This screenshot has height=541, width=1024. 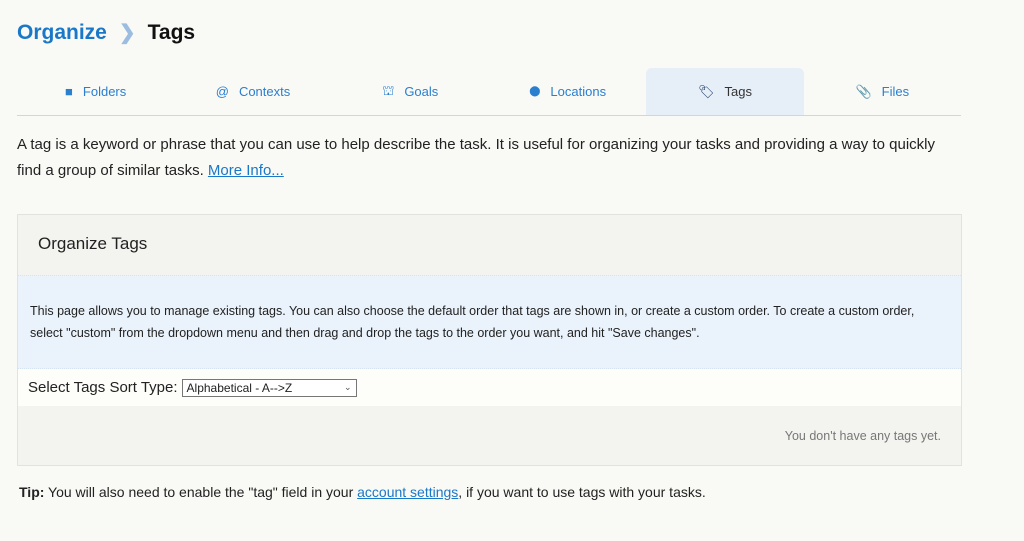 I want to click on breadcrumb-organize-link: Organize, so click(x=62, y=33).